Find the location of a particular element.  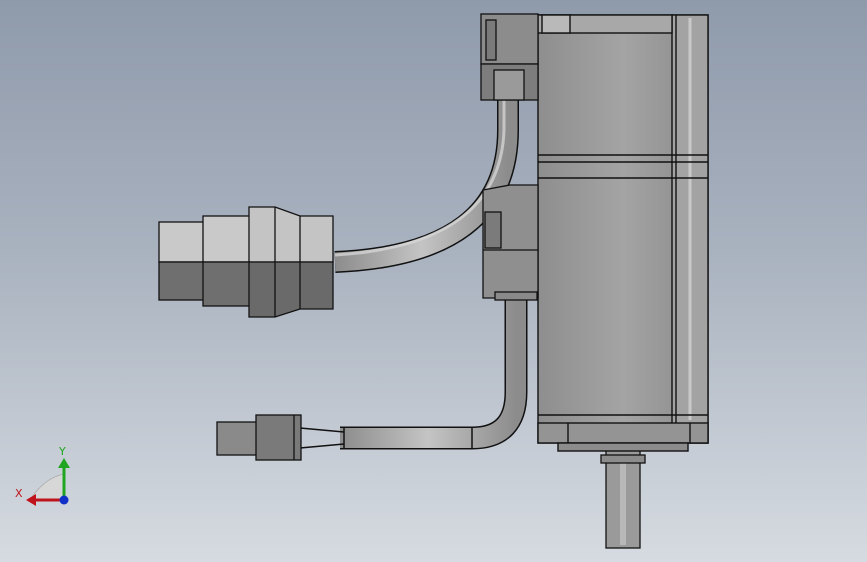

x-axis-arrowhead is located at coordinates (31, 500).